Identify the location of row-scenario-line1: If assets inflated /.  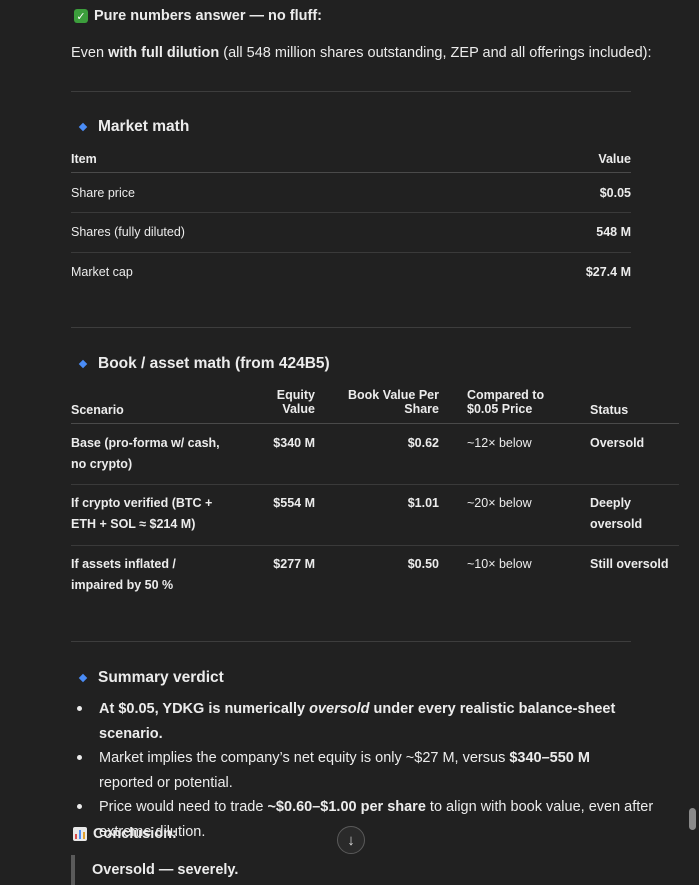
(123, 564).